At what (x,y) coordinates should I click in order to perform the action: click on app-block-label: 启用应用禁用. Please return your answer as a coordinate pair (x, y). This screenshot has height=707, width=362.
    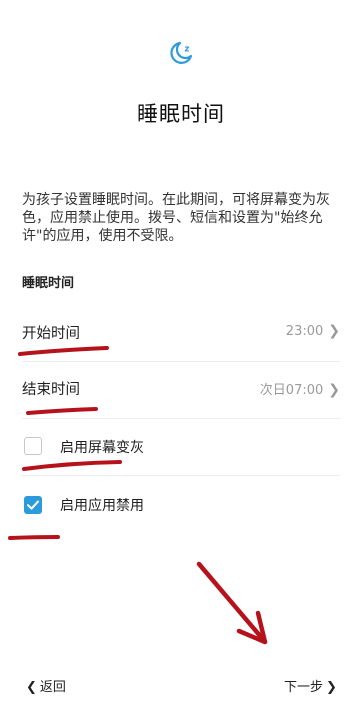
    Looking at the image, I should click on (102, 506).